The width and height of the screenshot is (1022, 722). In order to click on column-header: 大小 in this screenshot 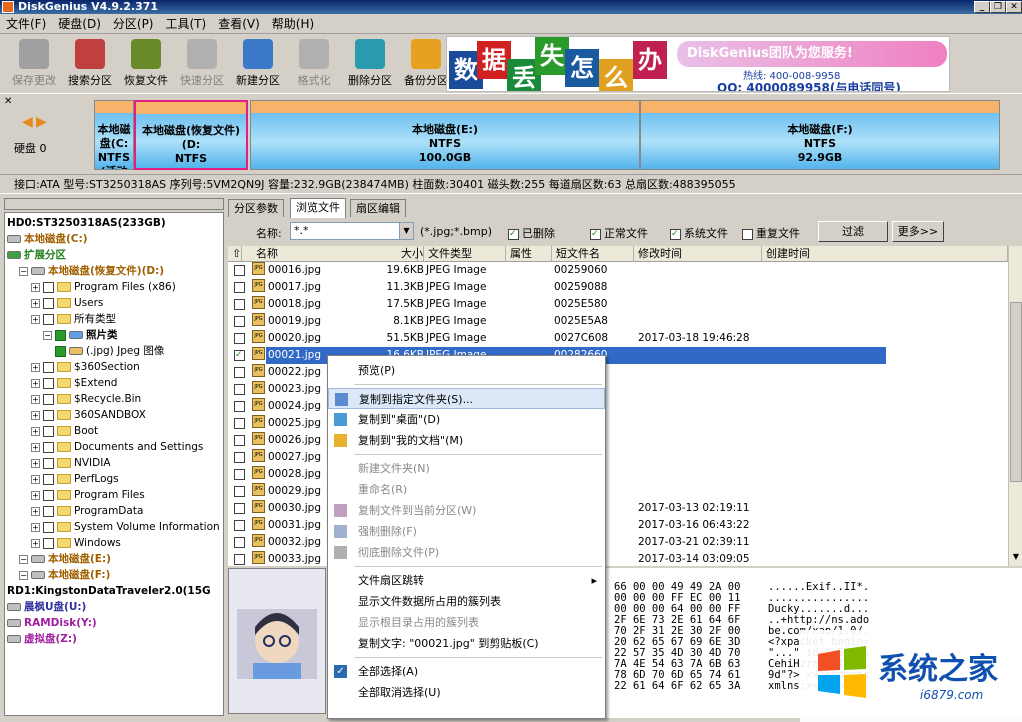, I will do `click(396, 254)`.